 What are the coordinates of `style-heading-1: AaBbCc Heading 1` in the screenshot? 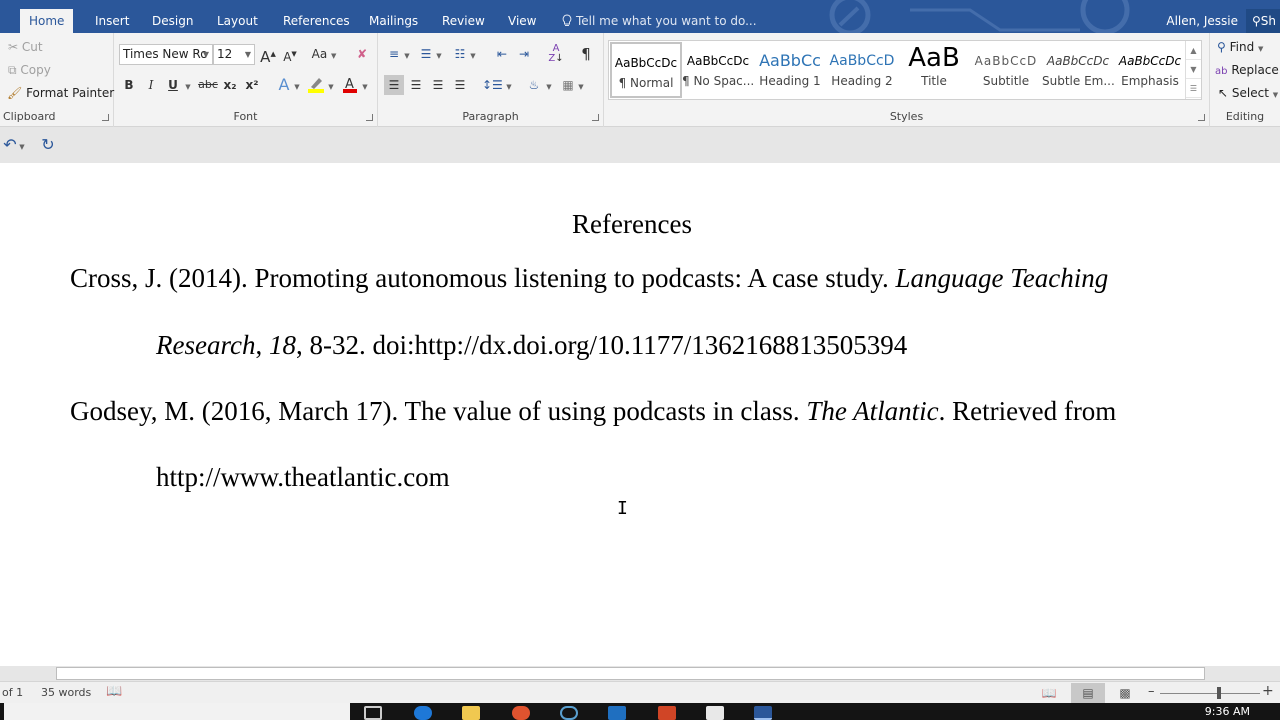 It's located at (790, 70).